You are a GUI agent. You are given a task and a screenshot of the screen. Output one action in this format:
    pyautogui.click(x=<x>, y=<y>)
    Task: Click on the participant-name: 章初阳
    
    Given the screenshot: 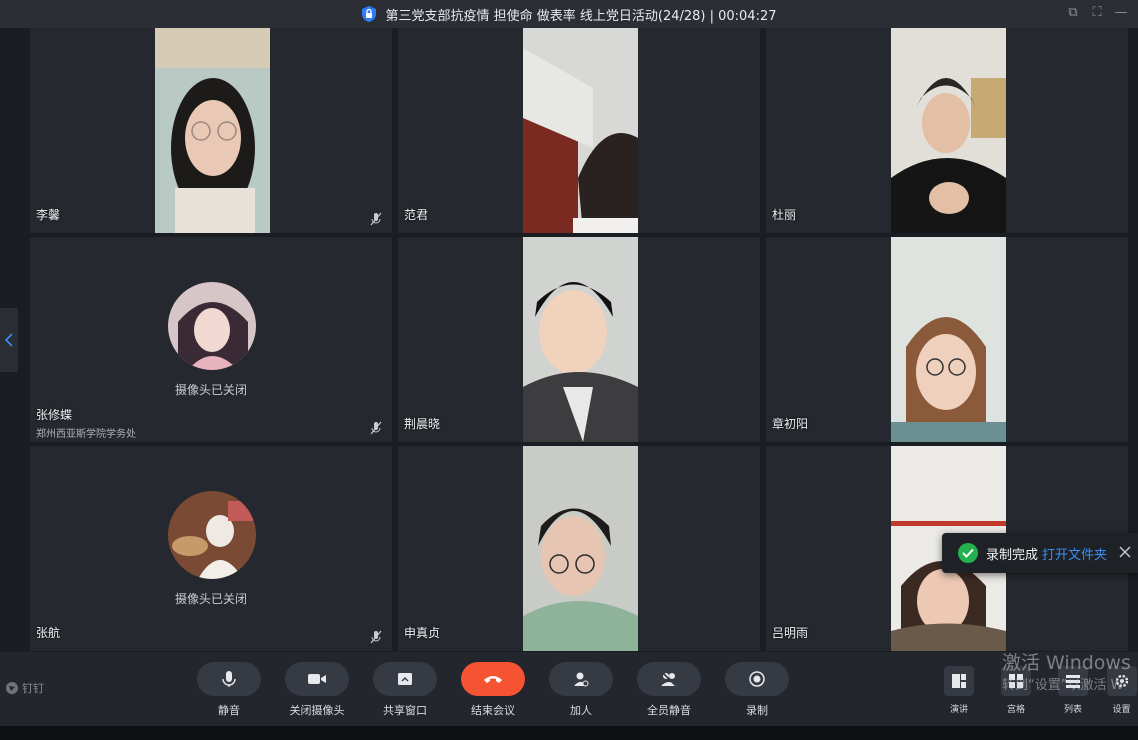 What is the action you would take?
    pyautogui.click(x=790, y=424)
    